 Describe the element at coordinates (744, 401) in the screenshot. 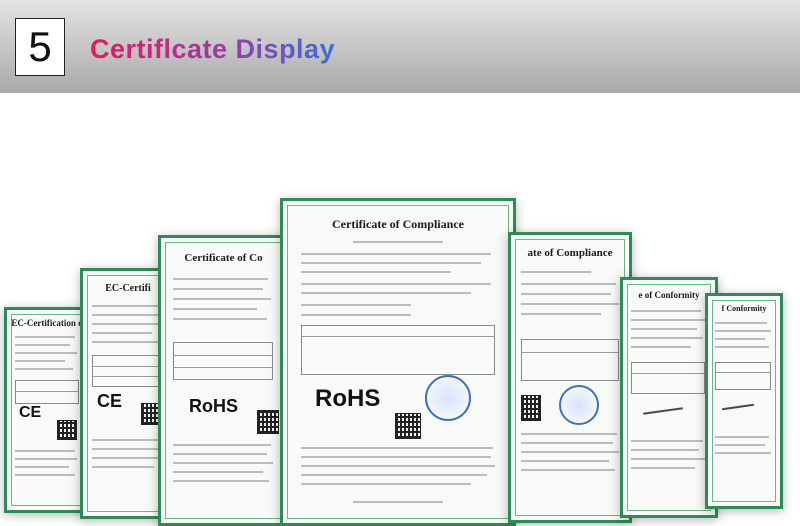

I see `certificate-of-conformity-far-right: f Conformity` at that location.